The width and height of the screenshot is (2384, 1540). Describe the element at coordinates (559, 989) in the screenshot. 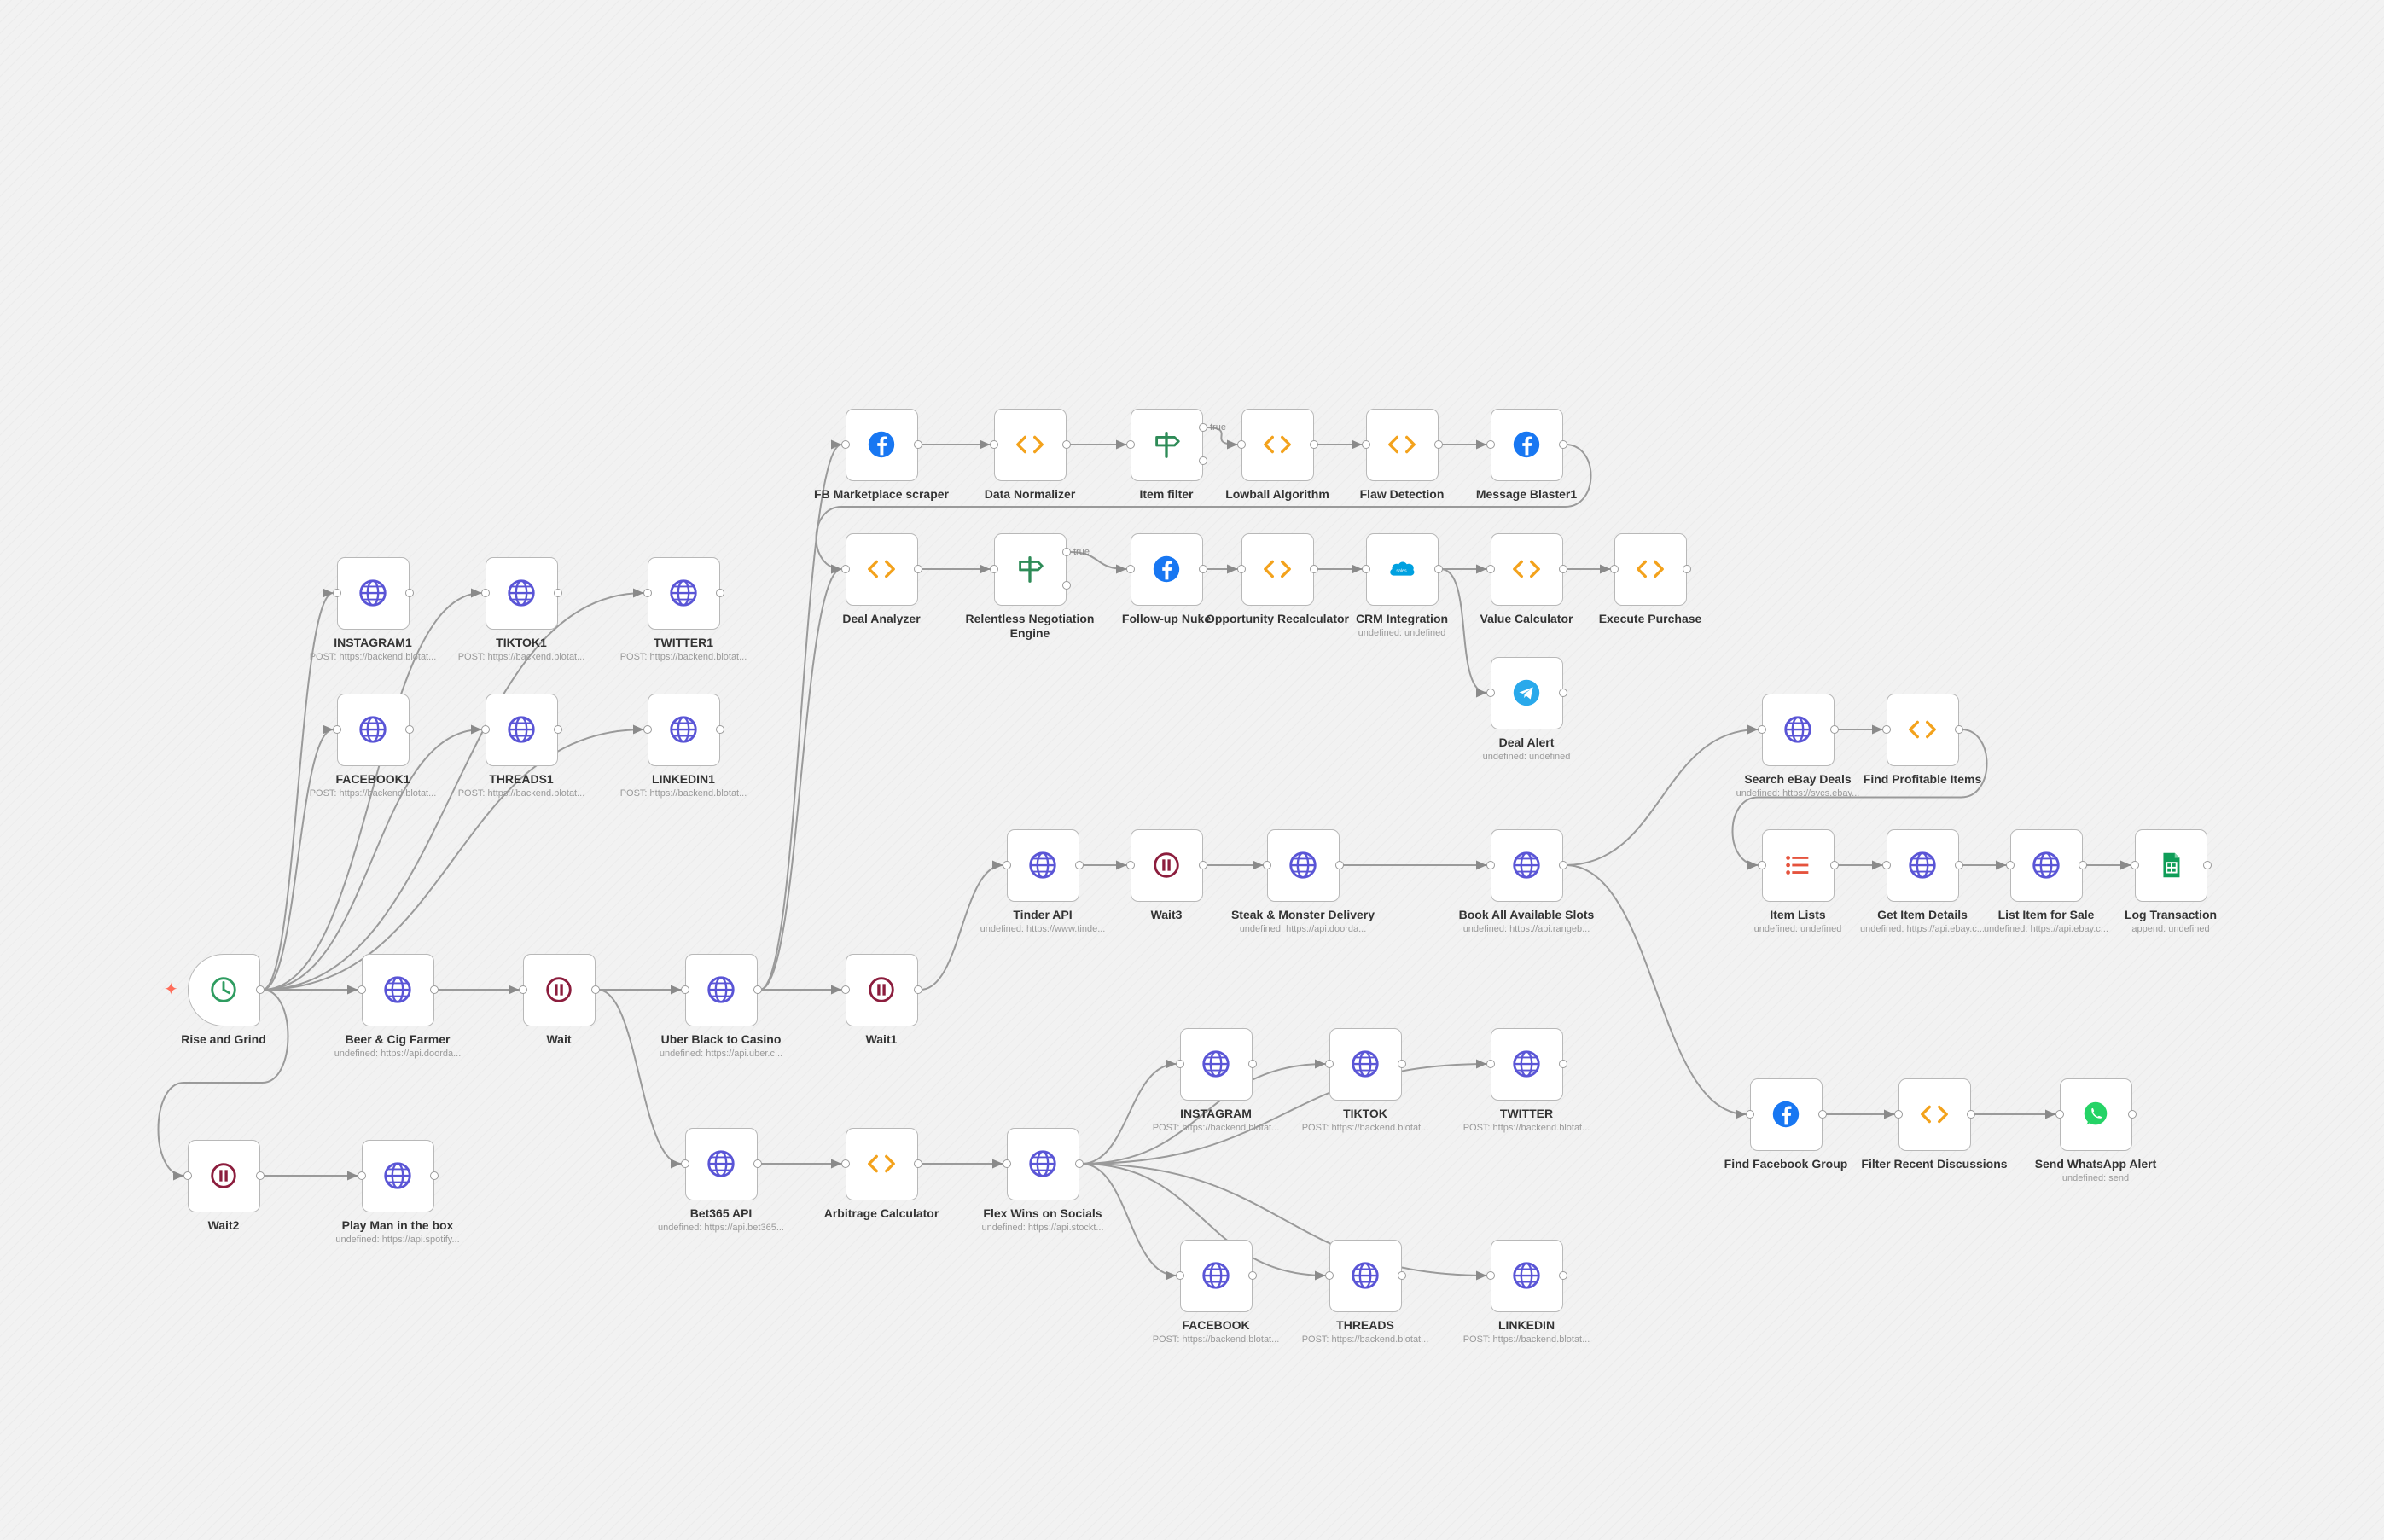

I see `node-wait` at that location.